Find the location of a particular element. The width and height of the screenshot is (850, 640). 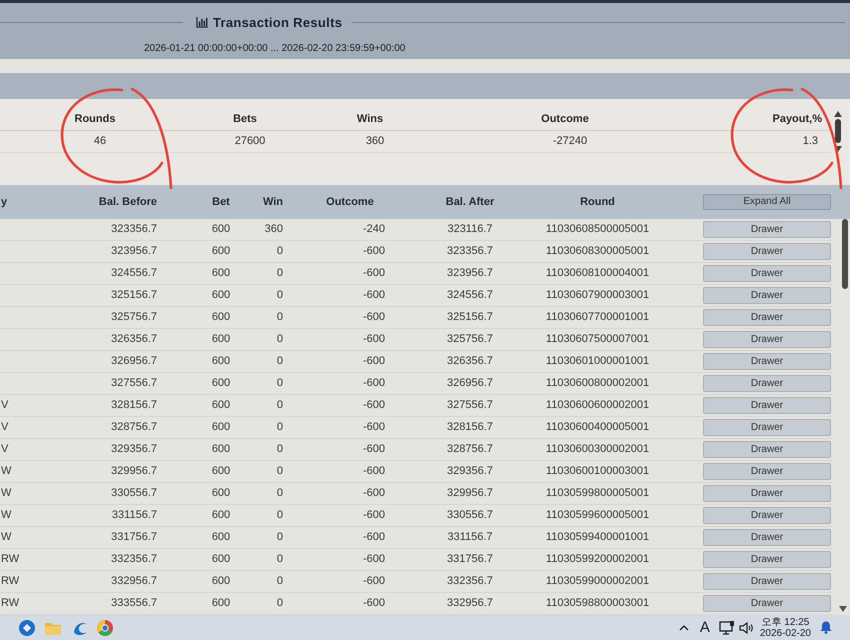

round-logo-icon is located at coordinates (105, 628).